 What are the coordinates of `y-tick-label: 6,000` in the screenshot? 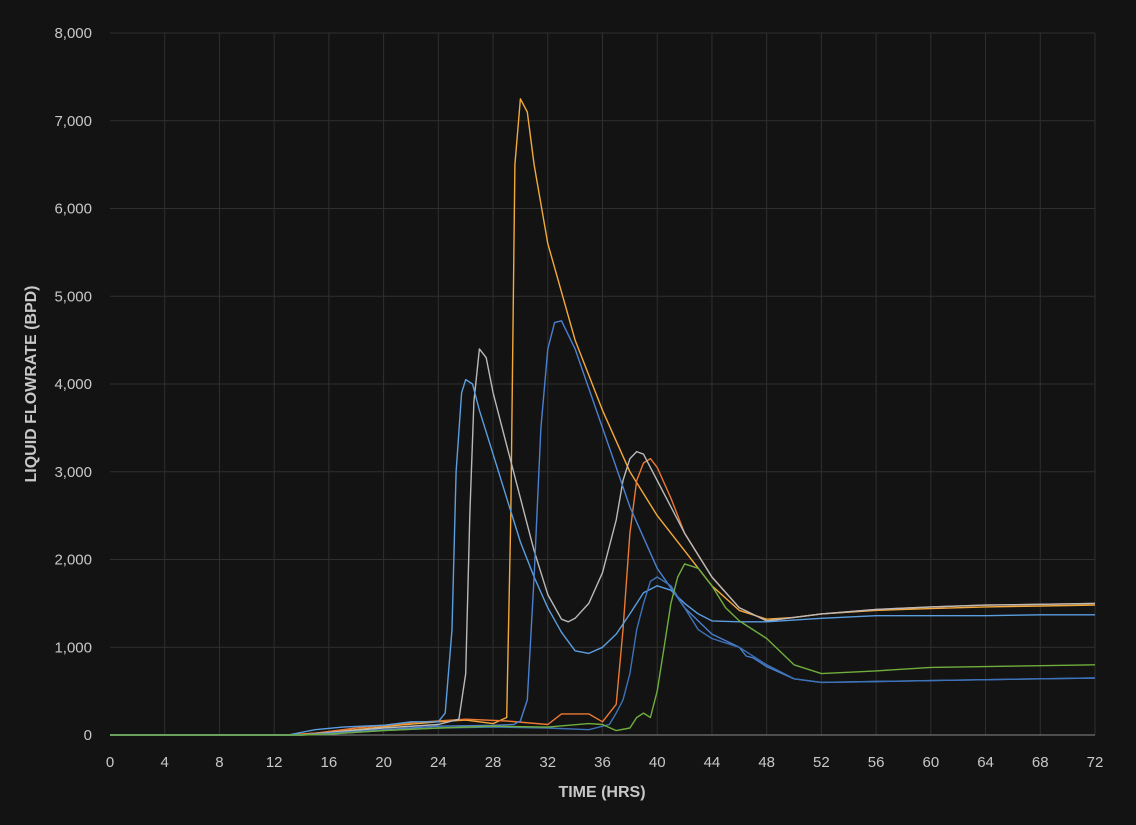 It's located at (73, 209).